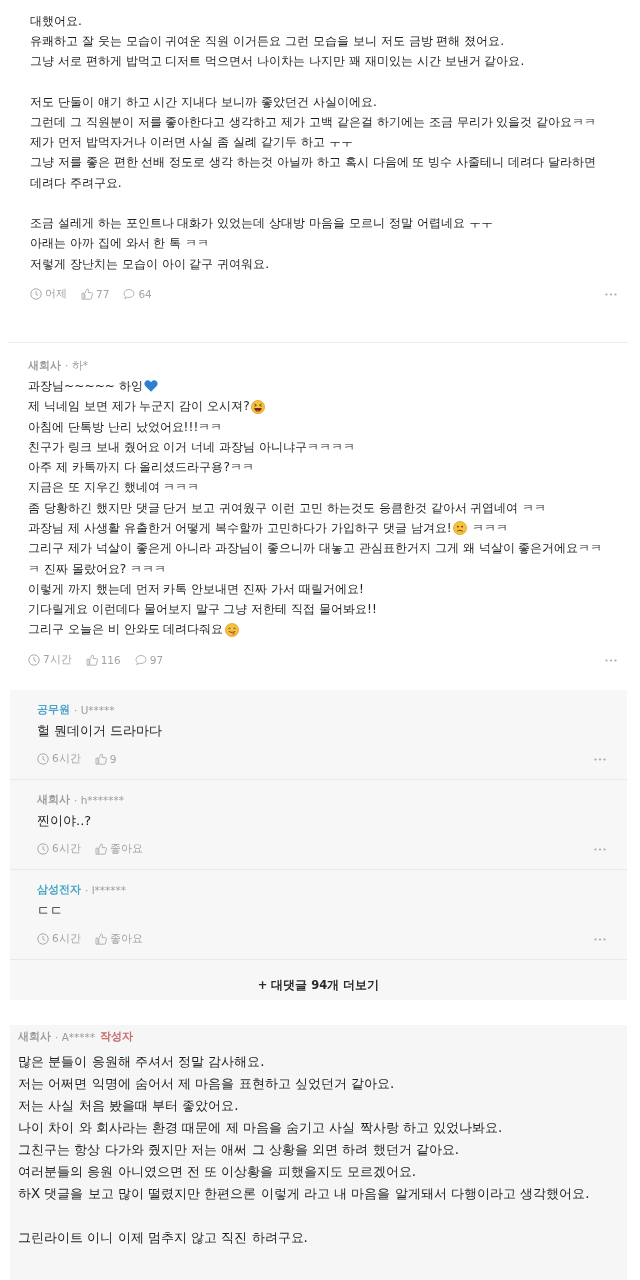 The width and height of the screenshot is (640, 1280). What do you see at coordinates (56, 294) in the screenshot?
I see `time-label: 어제` at bounding box center [56, 294].